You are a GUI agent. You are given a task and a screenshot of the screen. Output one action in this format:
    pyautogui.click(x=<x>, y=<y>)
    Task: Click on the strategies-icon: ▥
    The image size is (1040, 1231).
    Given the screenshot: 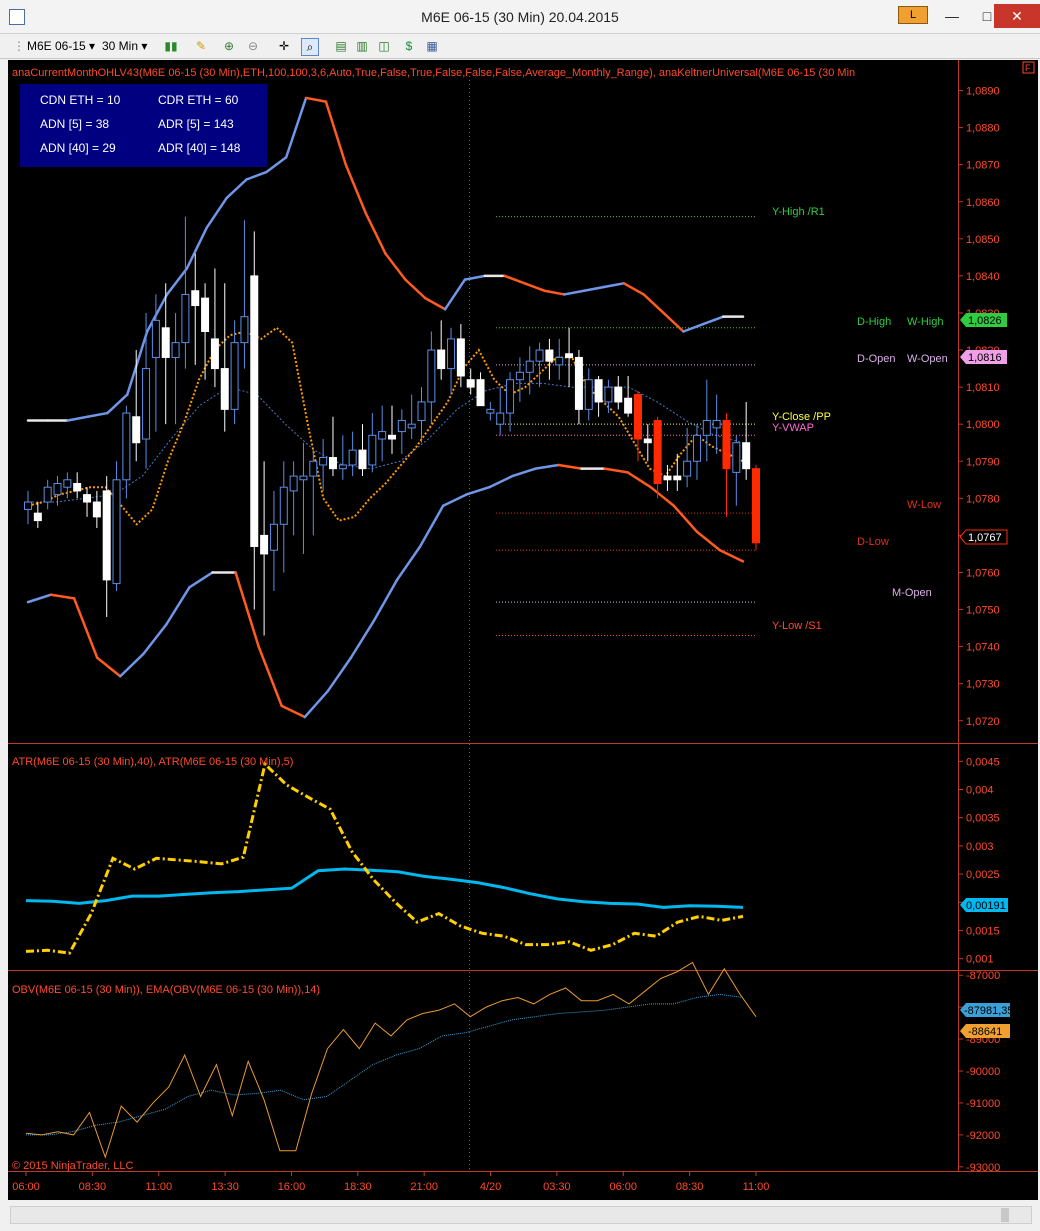 What is the action you would take?
    pyautogui.click(x=362, y=46)
    